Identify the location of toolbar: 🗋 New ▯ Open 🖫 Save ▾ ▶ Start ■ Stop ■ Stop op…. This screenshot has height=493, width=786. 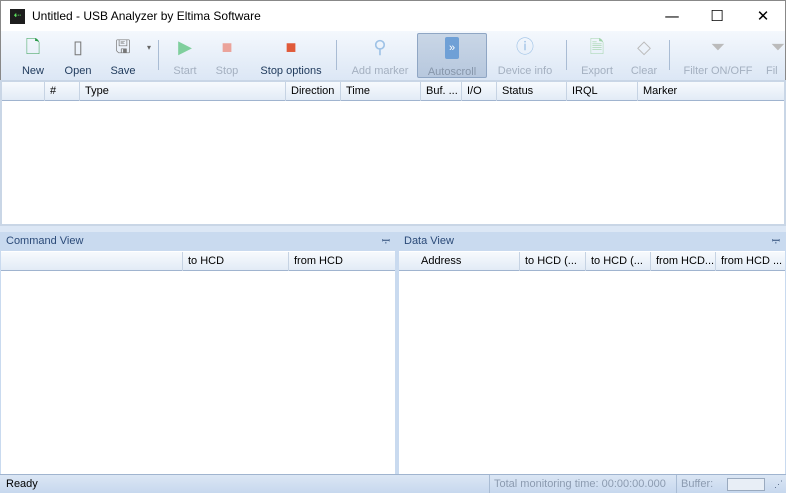
(393, 55).